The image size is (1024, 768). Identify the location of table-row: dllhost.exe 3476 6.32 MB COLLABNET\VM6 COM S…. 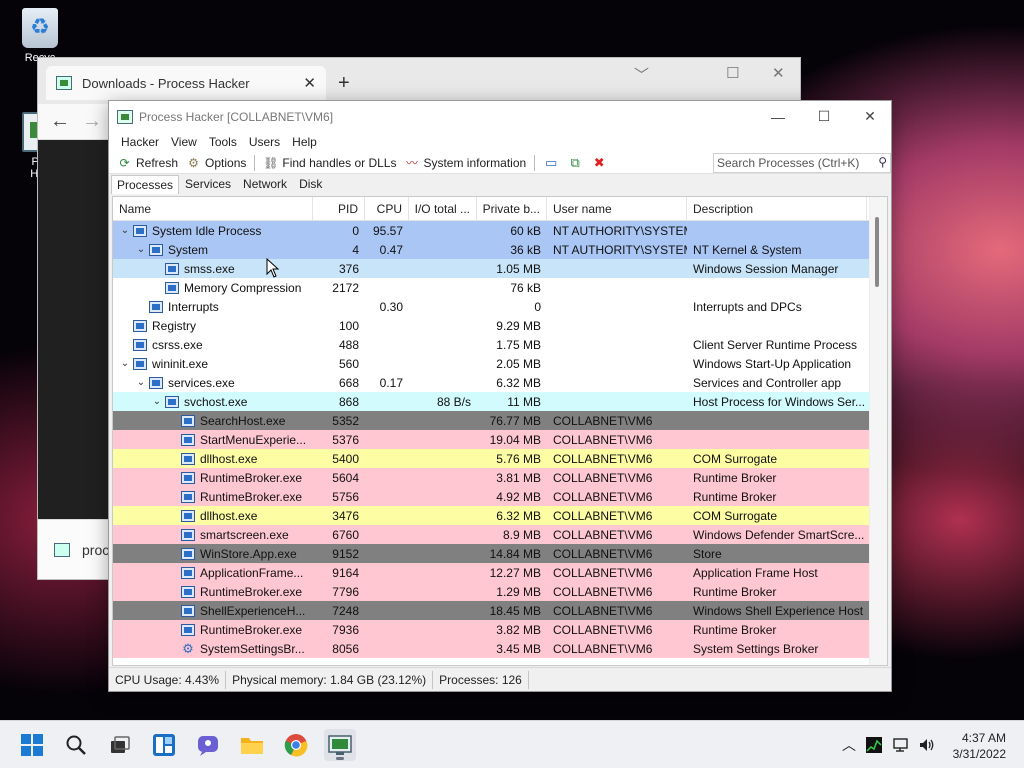
(491, 515).